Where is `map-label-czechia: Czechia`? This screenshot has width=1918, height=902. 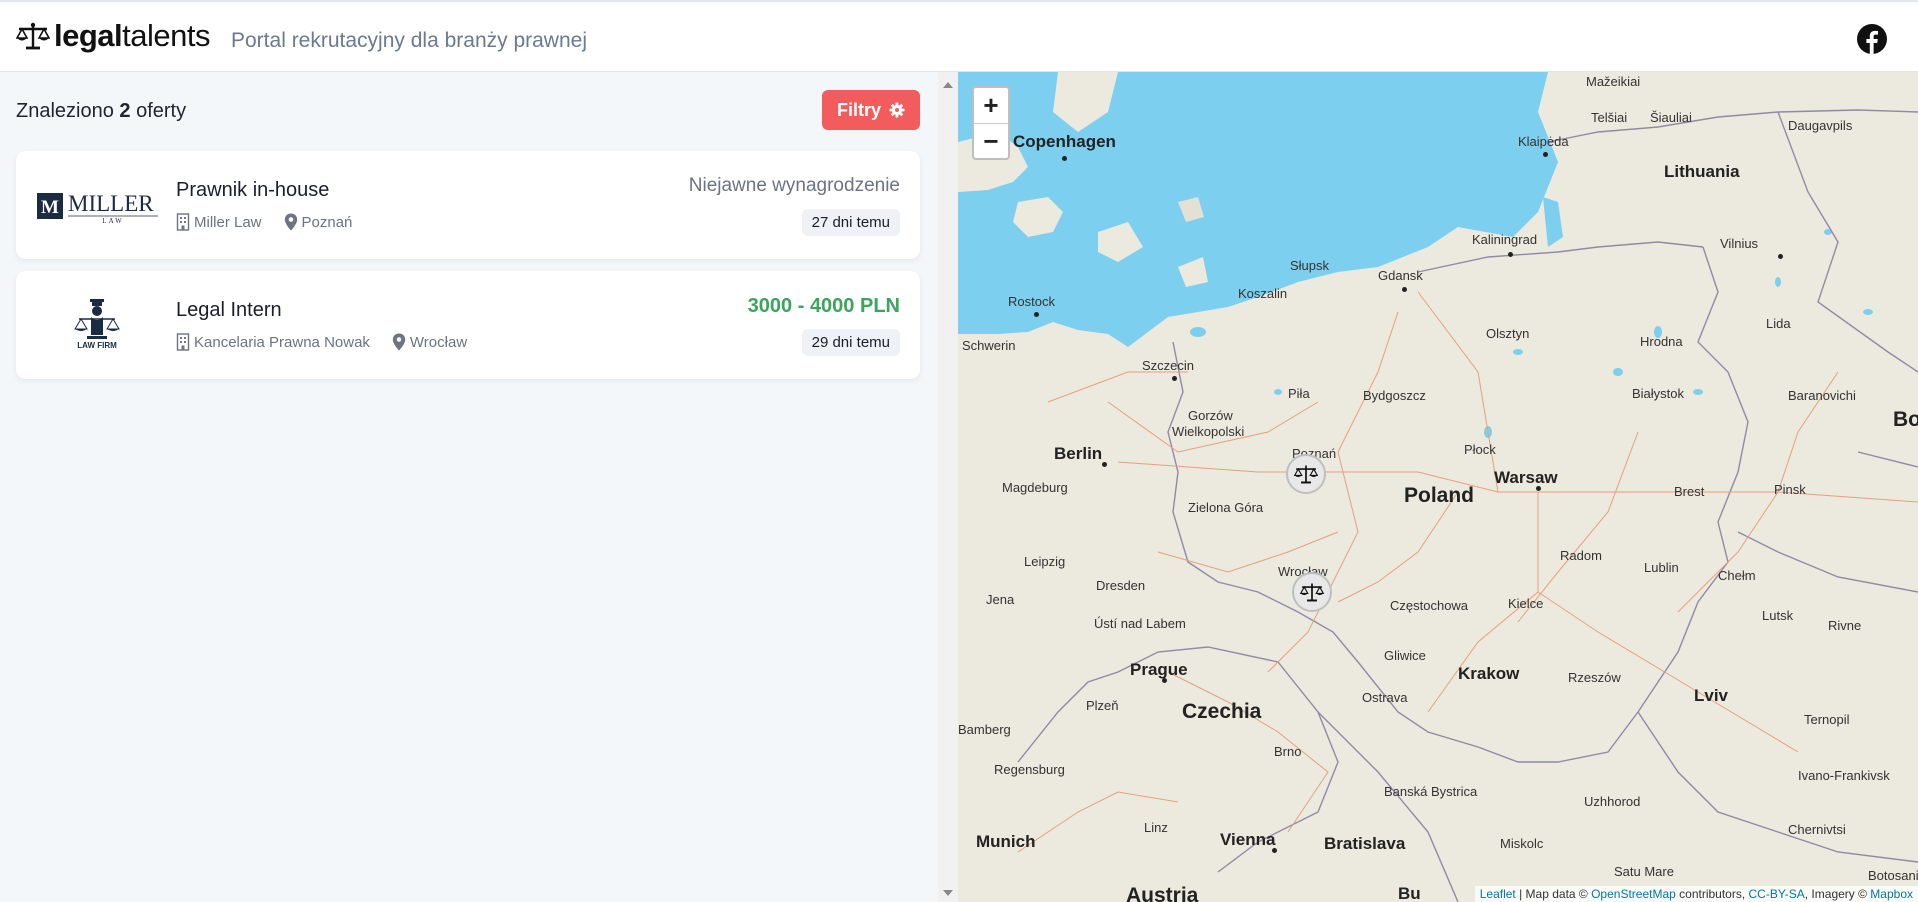 map-label-czechia: Czechia is located at coordinates (1222, 711).